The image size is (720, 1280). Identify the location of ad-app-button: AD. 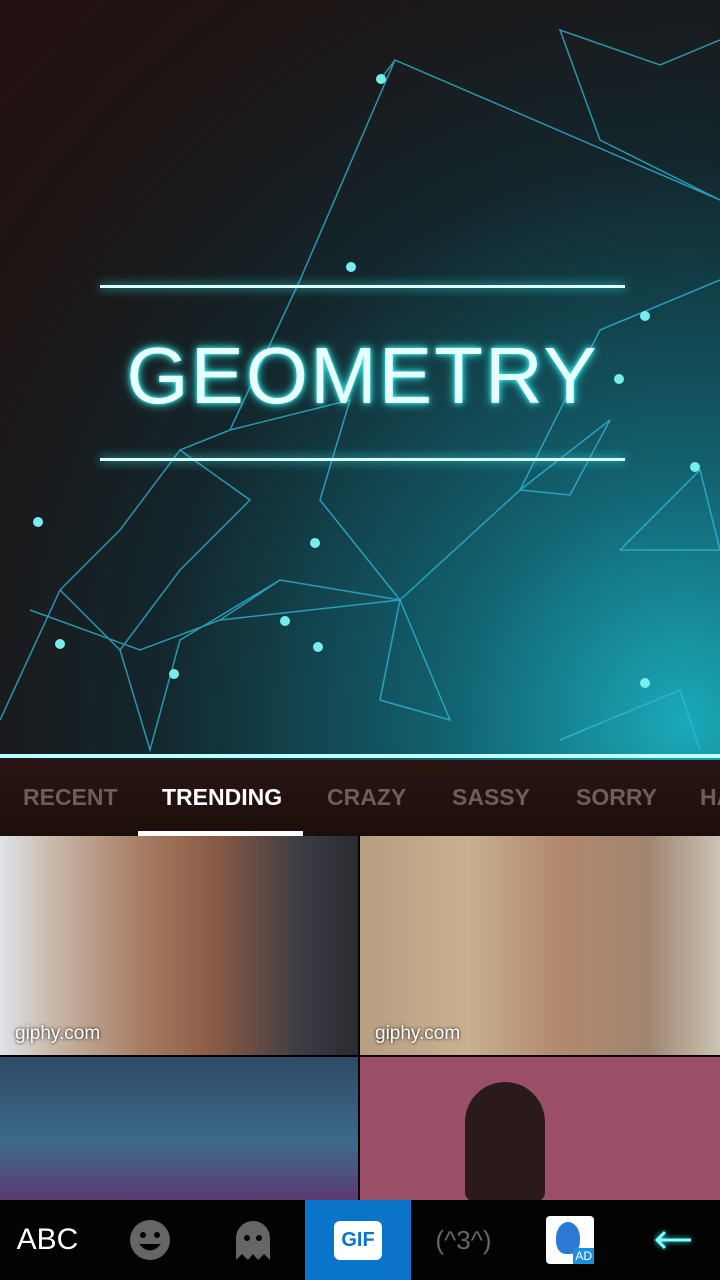
(570, 1240).